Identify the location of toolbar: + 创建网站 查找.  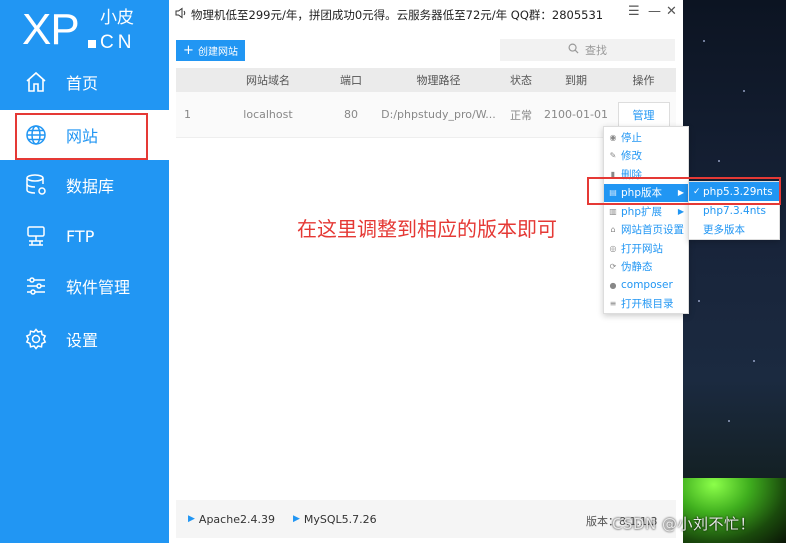
(426, 49).